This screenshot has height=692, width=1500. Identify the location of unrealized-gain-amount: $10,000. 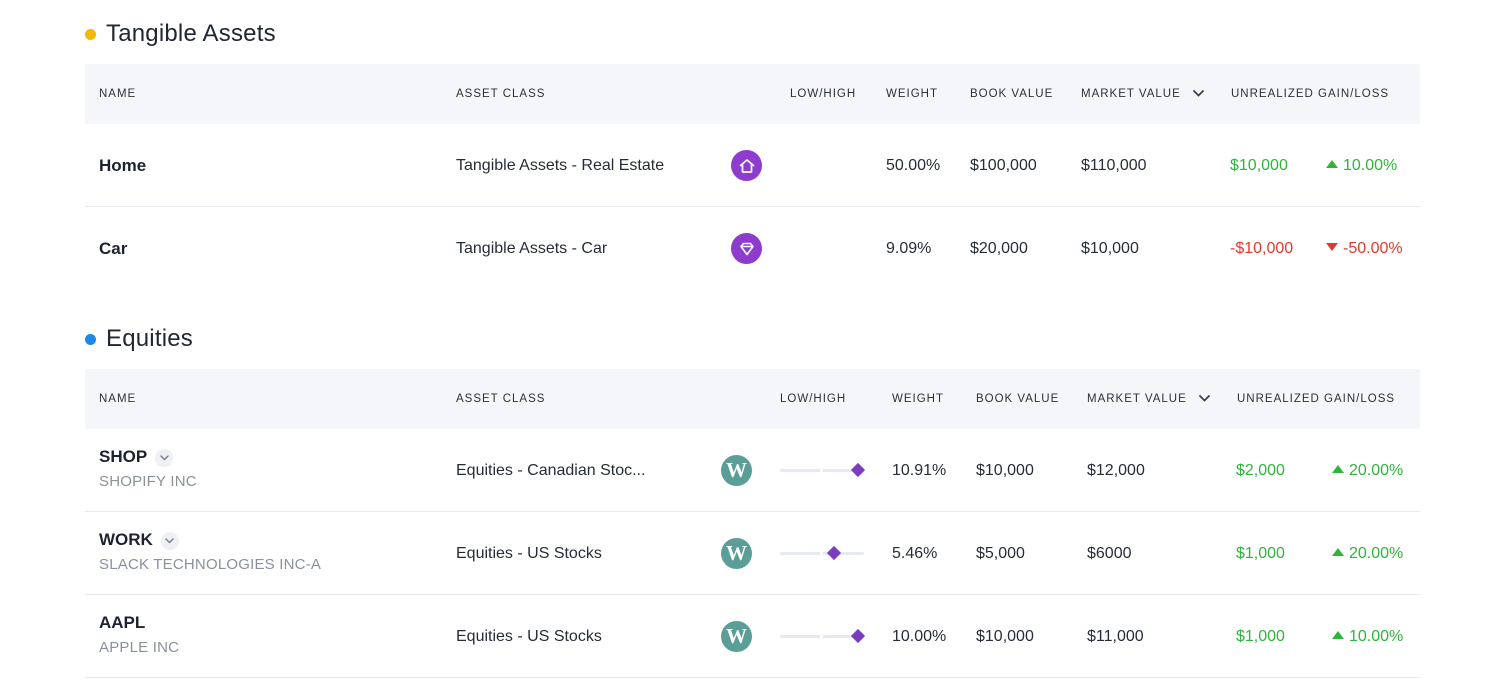
(1259, 165).